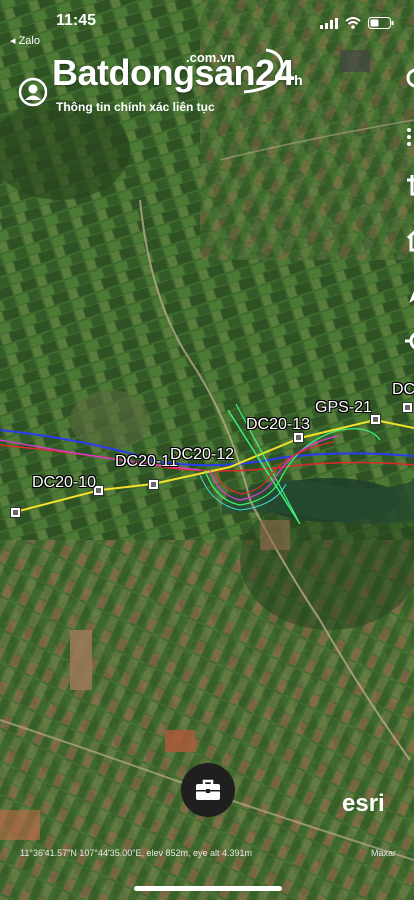  I want to click on system-icons, so click(357, 23).